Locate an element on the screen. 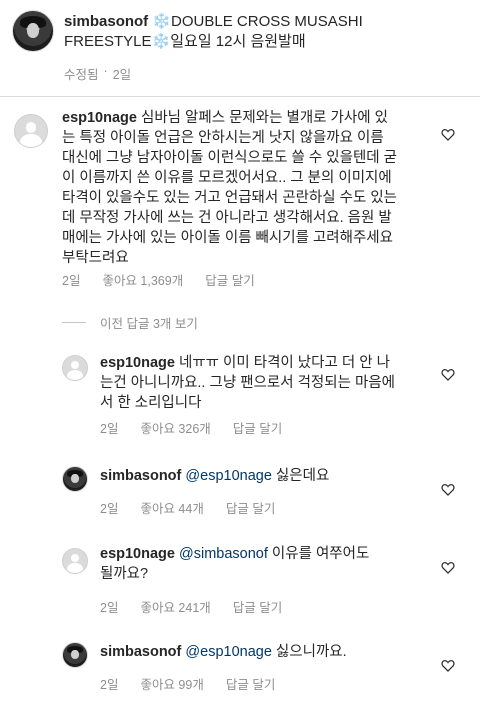  reply-text: simbasonof @esp10nage 싫은데요 is located at coordinates (215, 476).